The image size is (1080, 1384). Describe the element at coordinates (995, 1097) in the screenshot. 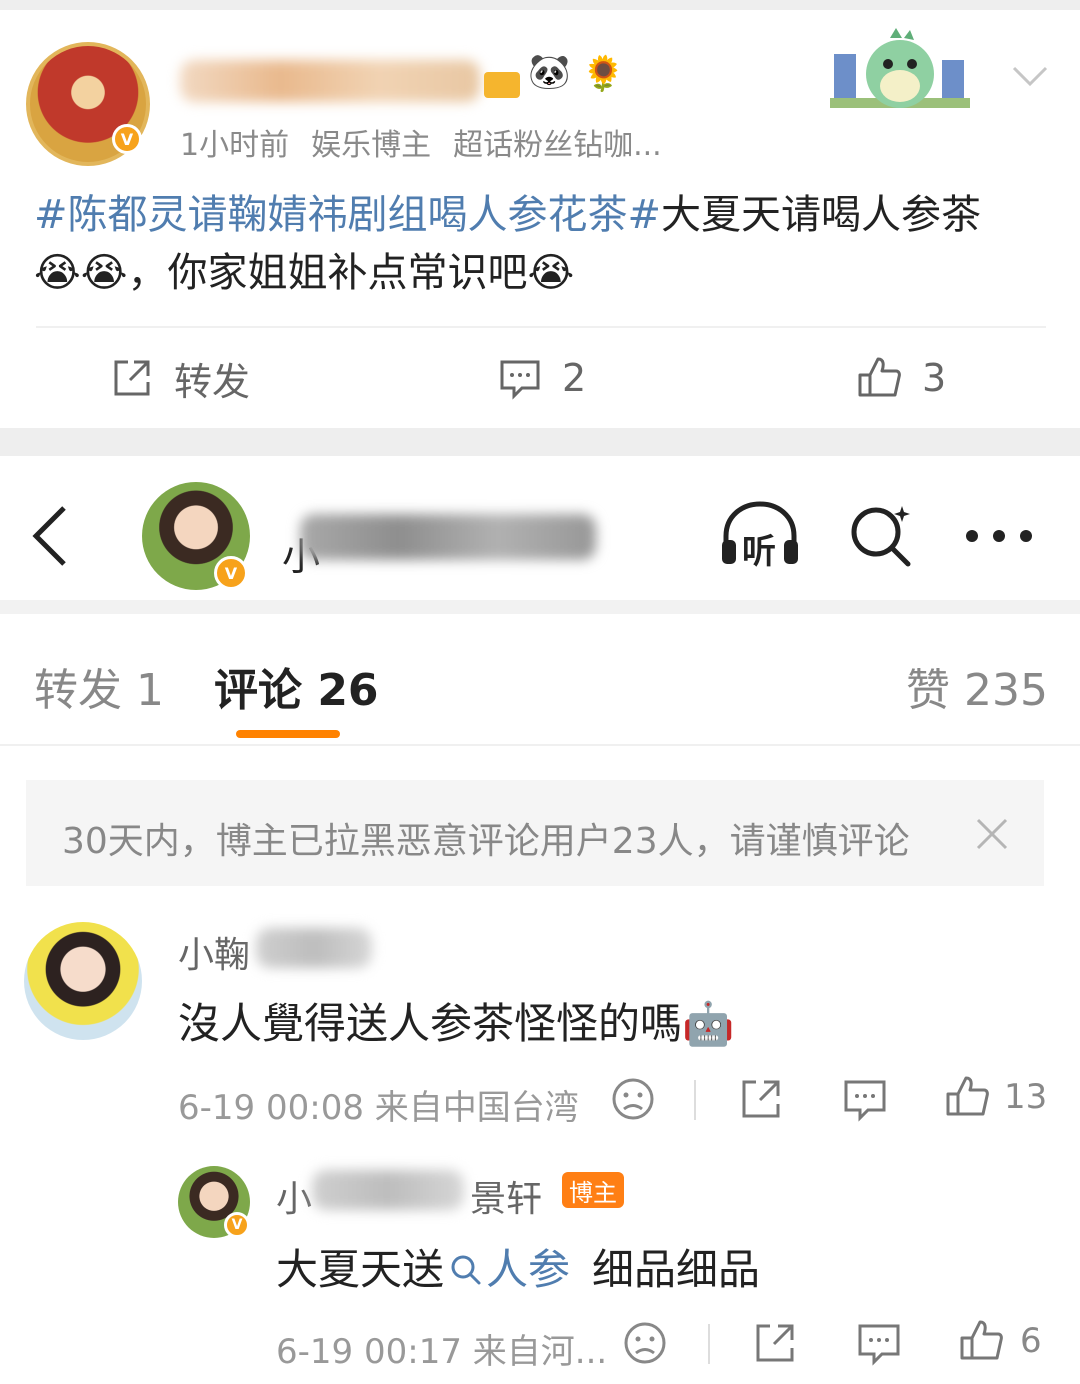

I see `comment-like-button: 13` at that location.